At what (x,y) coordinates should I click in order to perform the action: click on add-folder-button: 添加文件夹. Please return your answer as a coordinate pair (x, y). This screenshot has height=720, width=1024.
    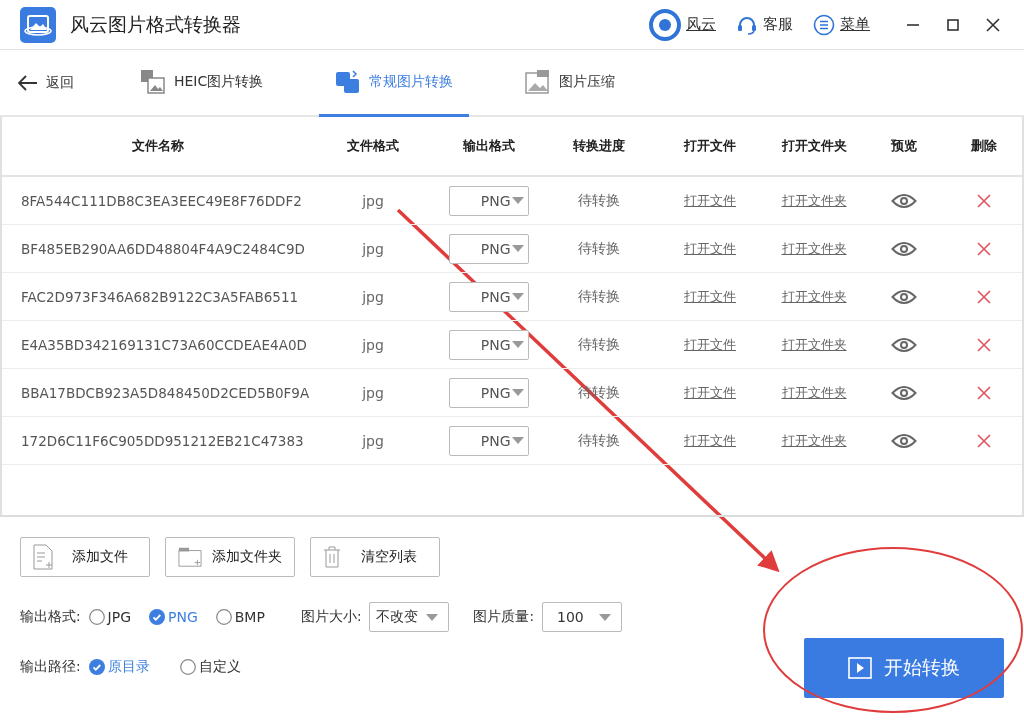
    Looking at the image, I should click on (230, 557).